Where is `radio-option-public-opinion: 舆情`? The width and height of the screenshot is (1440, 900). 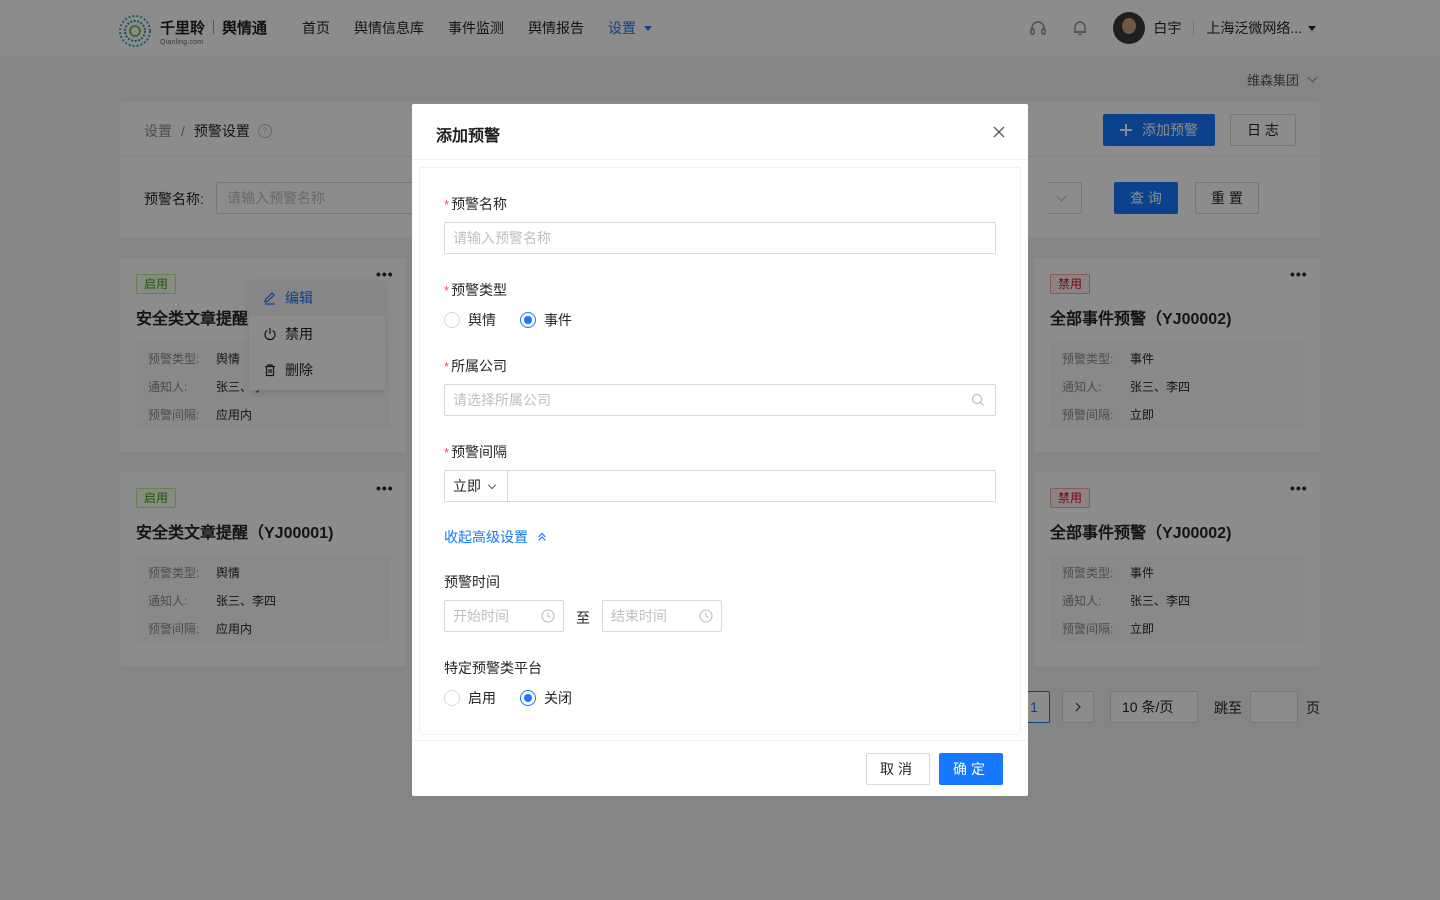 radio-option-public-opinion: 舆情 is located at coordinates (470, 320).